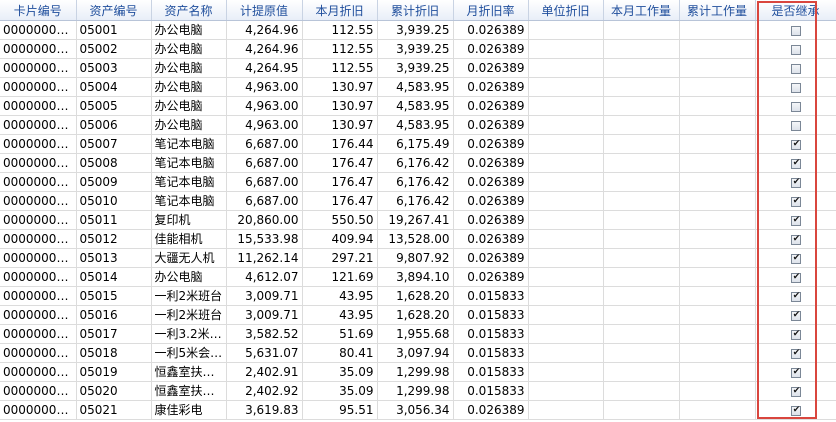 The width and height of the screenshot is (836, 422). Describe the element at coordinates (38, 372) in the screenshot. I see `card-number-cell: 0000000019` at that location.